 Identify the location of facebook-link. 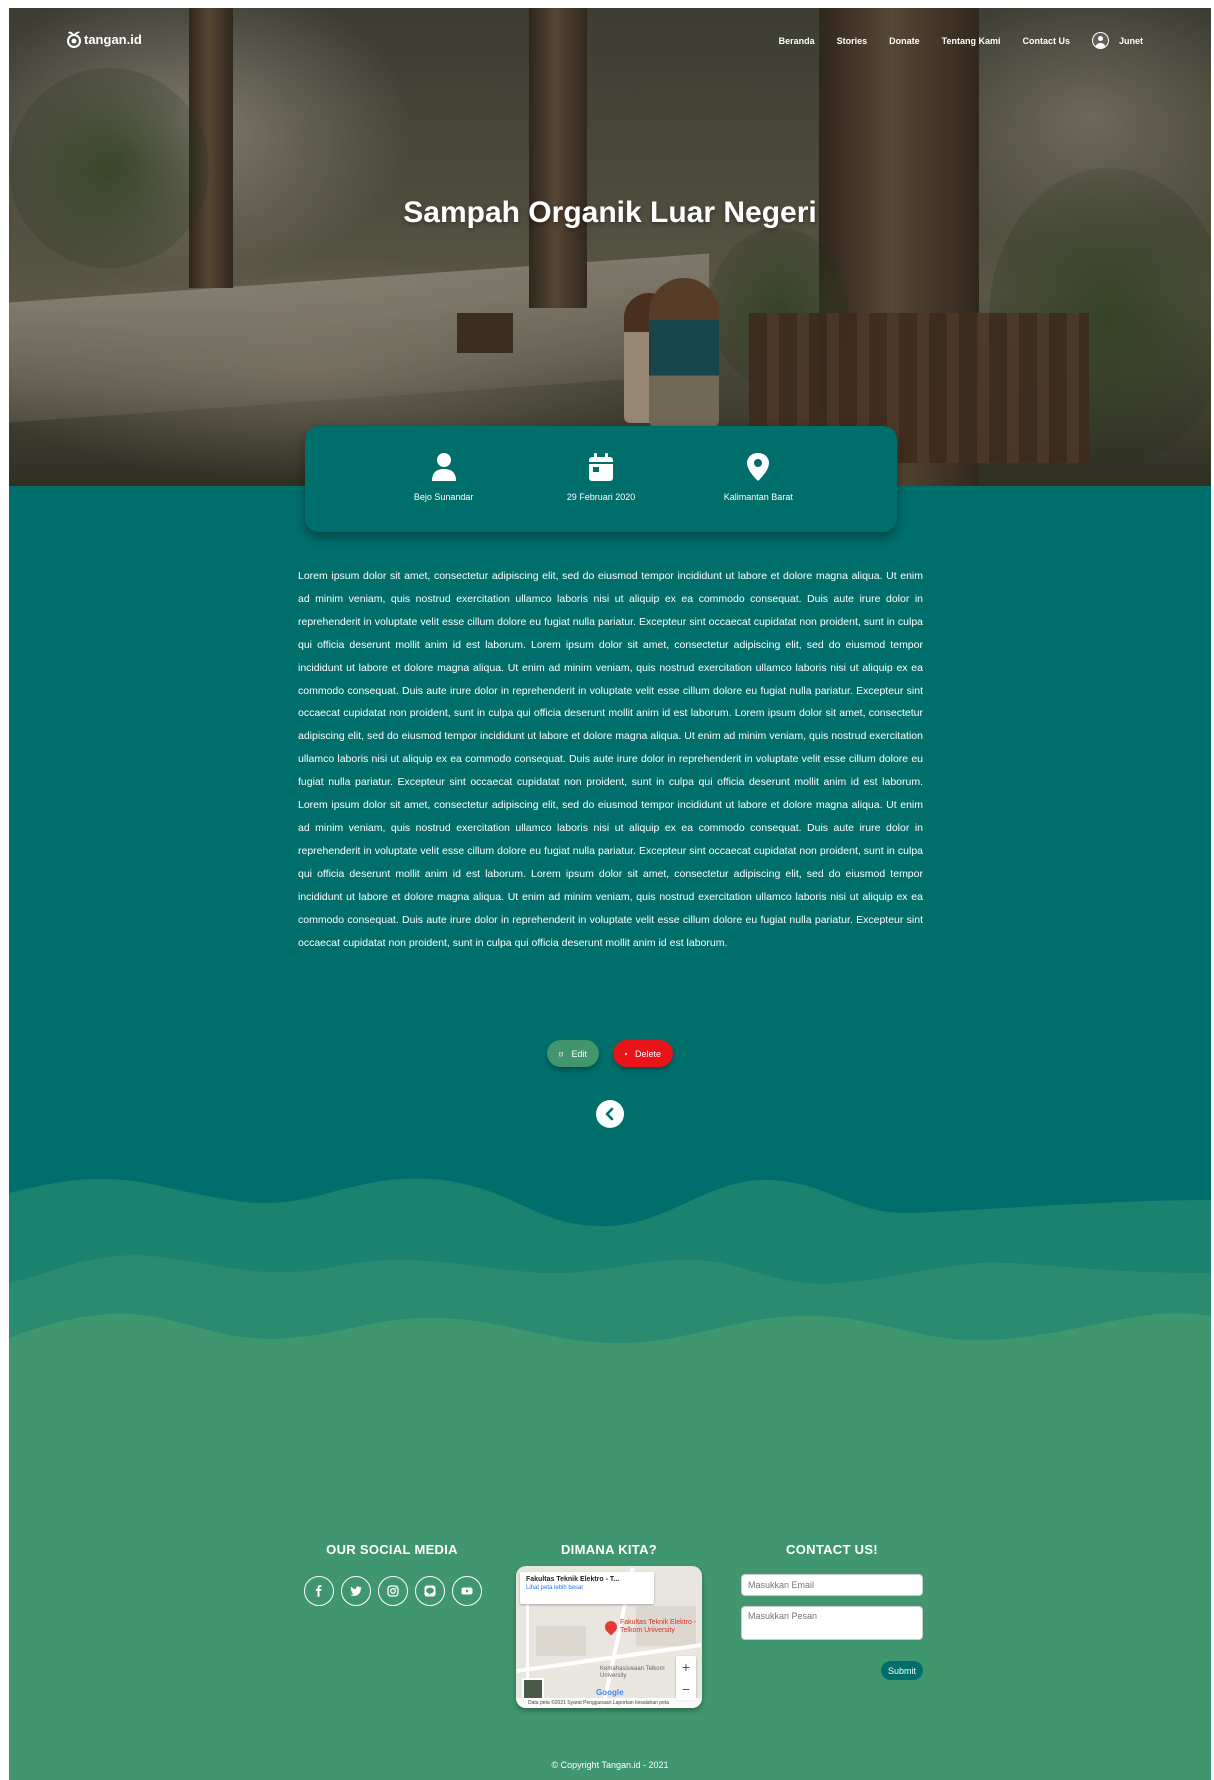
(319, 1591).